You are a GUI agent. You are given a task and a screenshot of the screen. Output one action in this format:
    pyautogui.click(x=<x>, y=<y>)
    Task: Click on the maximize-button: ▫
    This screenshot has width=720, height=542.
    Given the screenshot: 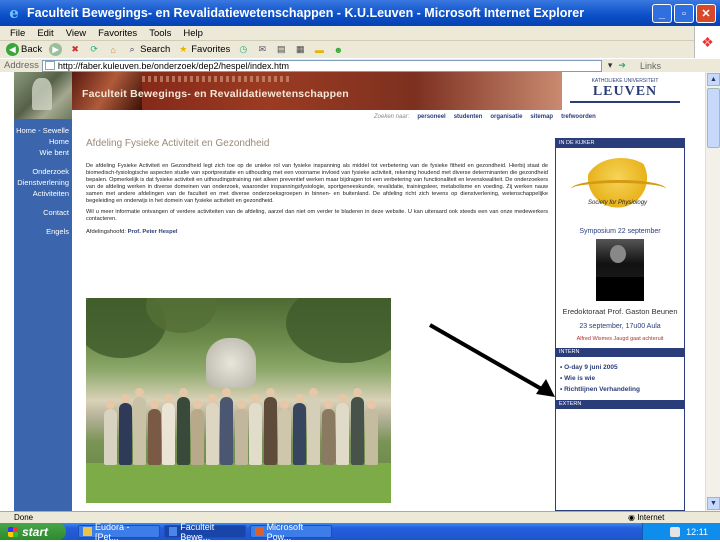 What is the action you would take?
    pyautogui.click(x=684, y=13)
    